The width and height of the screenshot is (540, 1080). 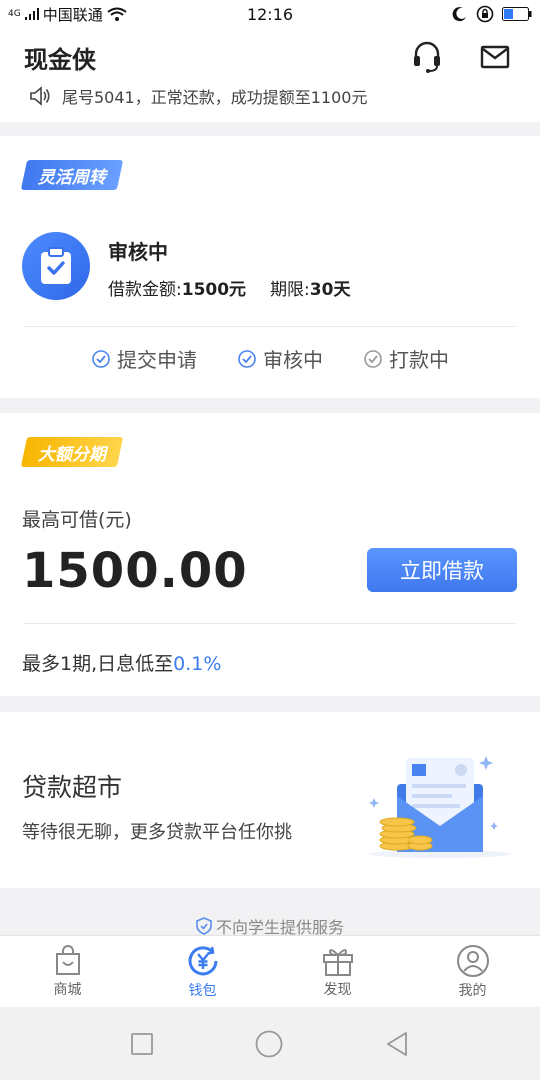 I want to click on system-nav-bar, so click(x=270, y=1043).